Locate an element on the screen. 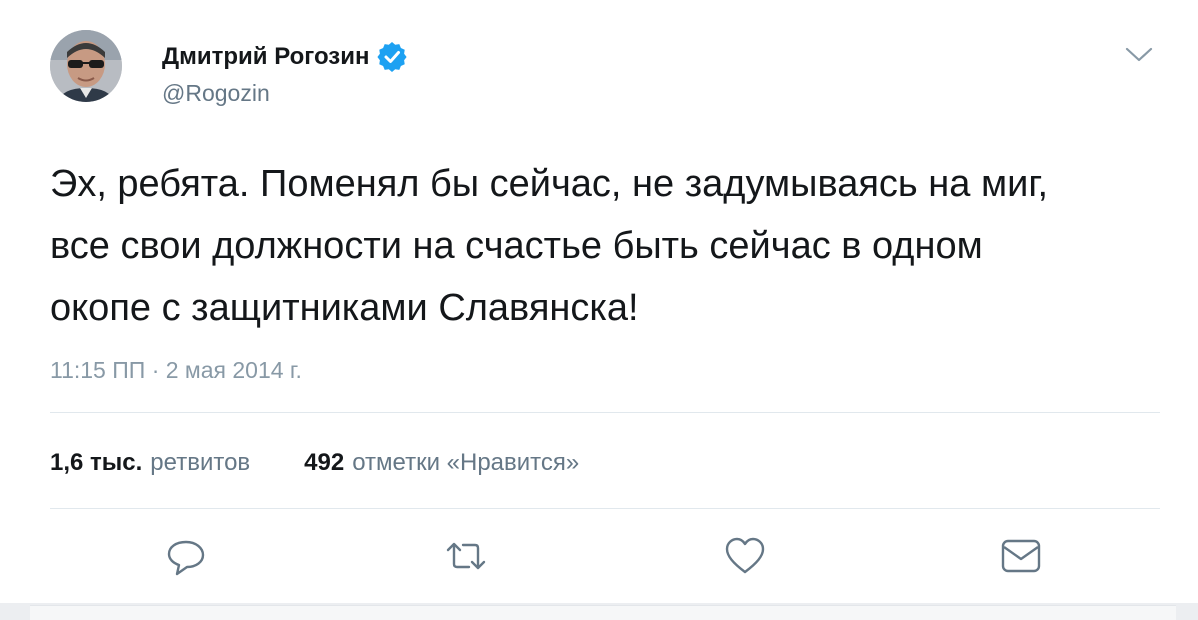 The height and width of the screenshot is (620, 1198). like-icon is located at coordinates (745, 555).